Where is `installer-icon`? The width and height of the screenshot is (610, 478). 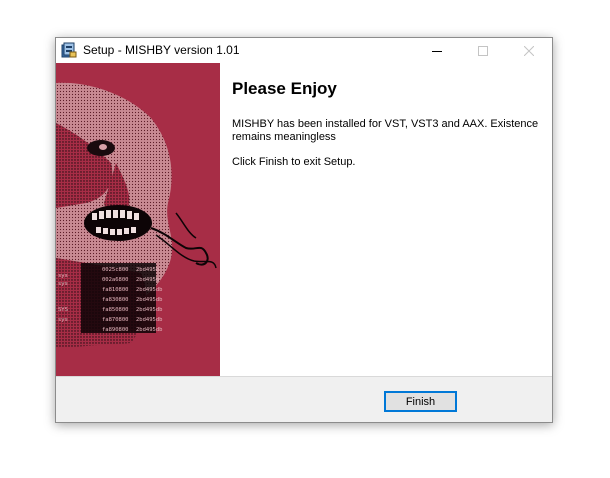 installer-icon is located at coordinates (69, 50).